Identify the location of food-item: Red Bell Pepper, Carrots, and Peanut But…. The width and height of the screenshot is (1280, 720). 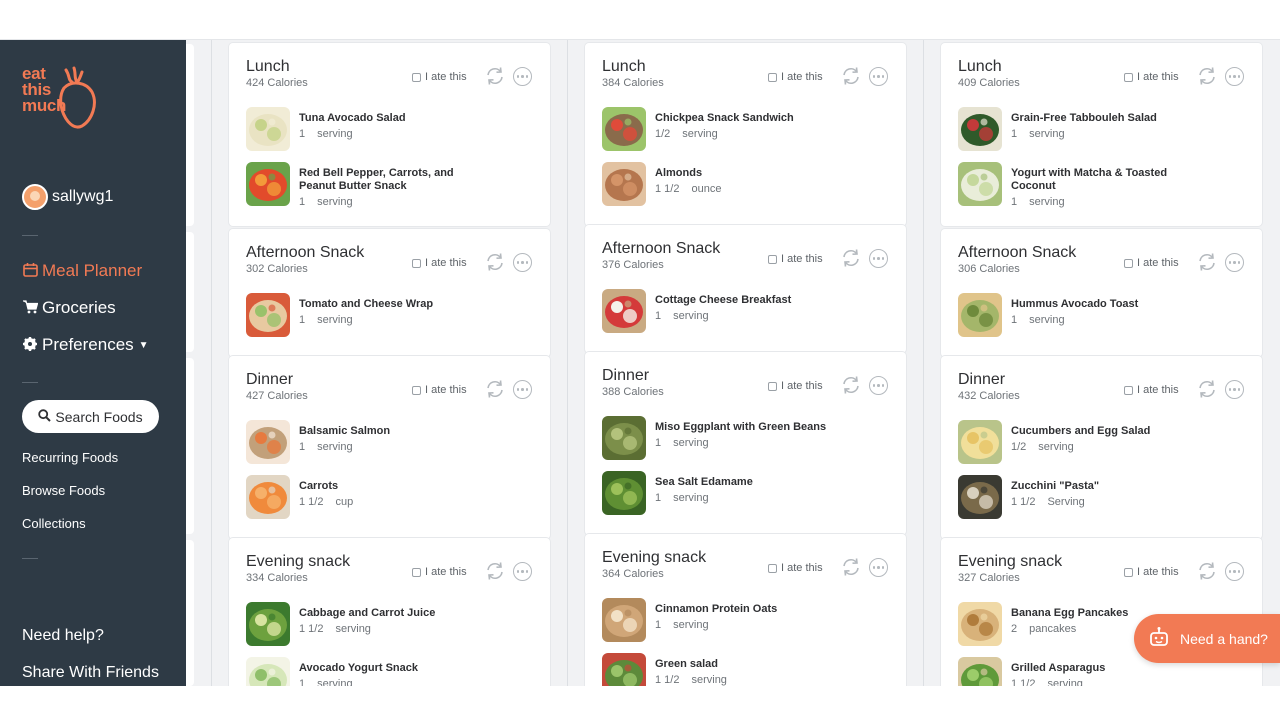
(391, 185).